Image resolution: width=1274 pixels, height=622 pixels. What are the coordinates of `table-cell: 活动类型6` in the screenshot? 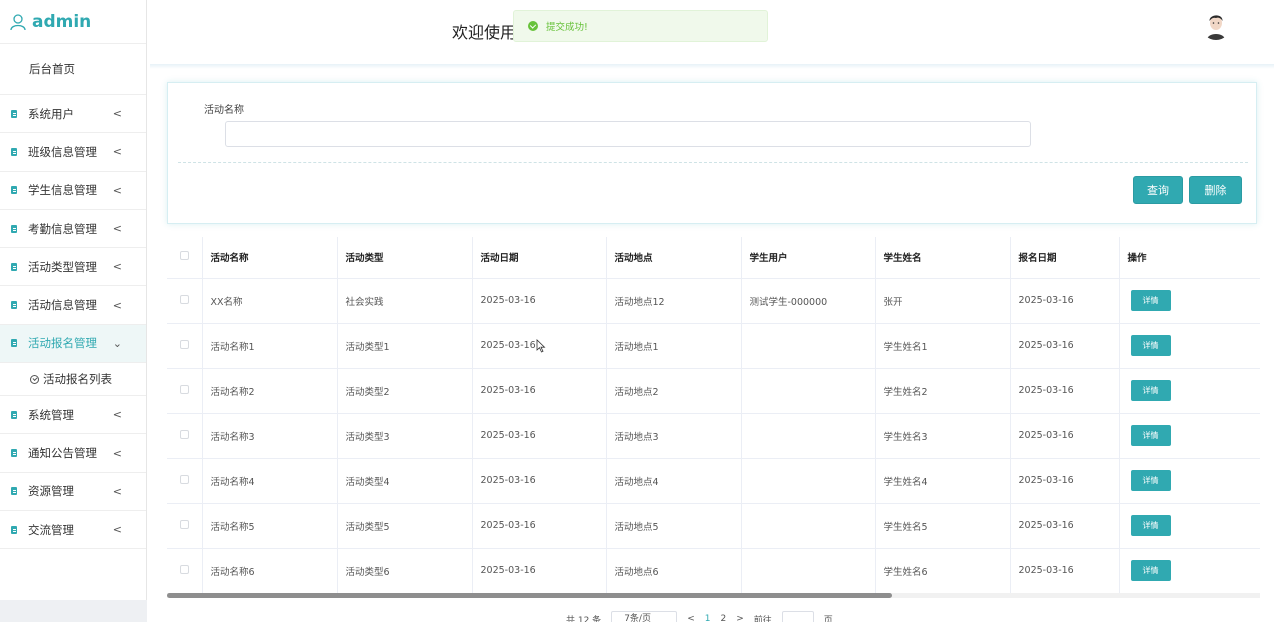 It's located at (405, 570).